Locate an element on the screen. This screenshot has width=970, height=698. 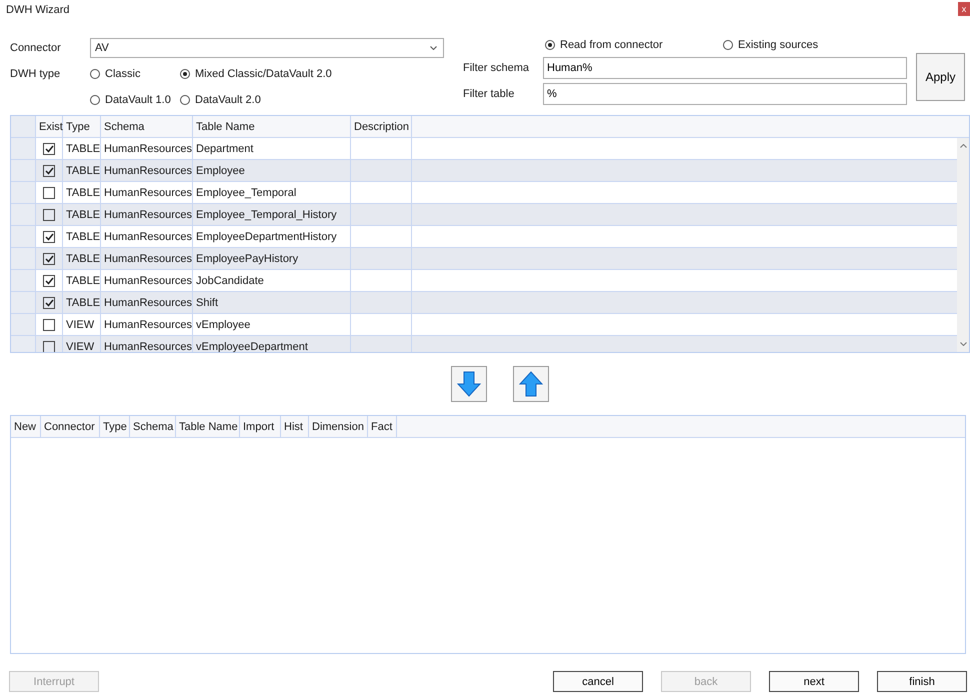
table-cell: Shift is located at coordinates (272, 302).